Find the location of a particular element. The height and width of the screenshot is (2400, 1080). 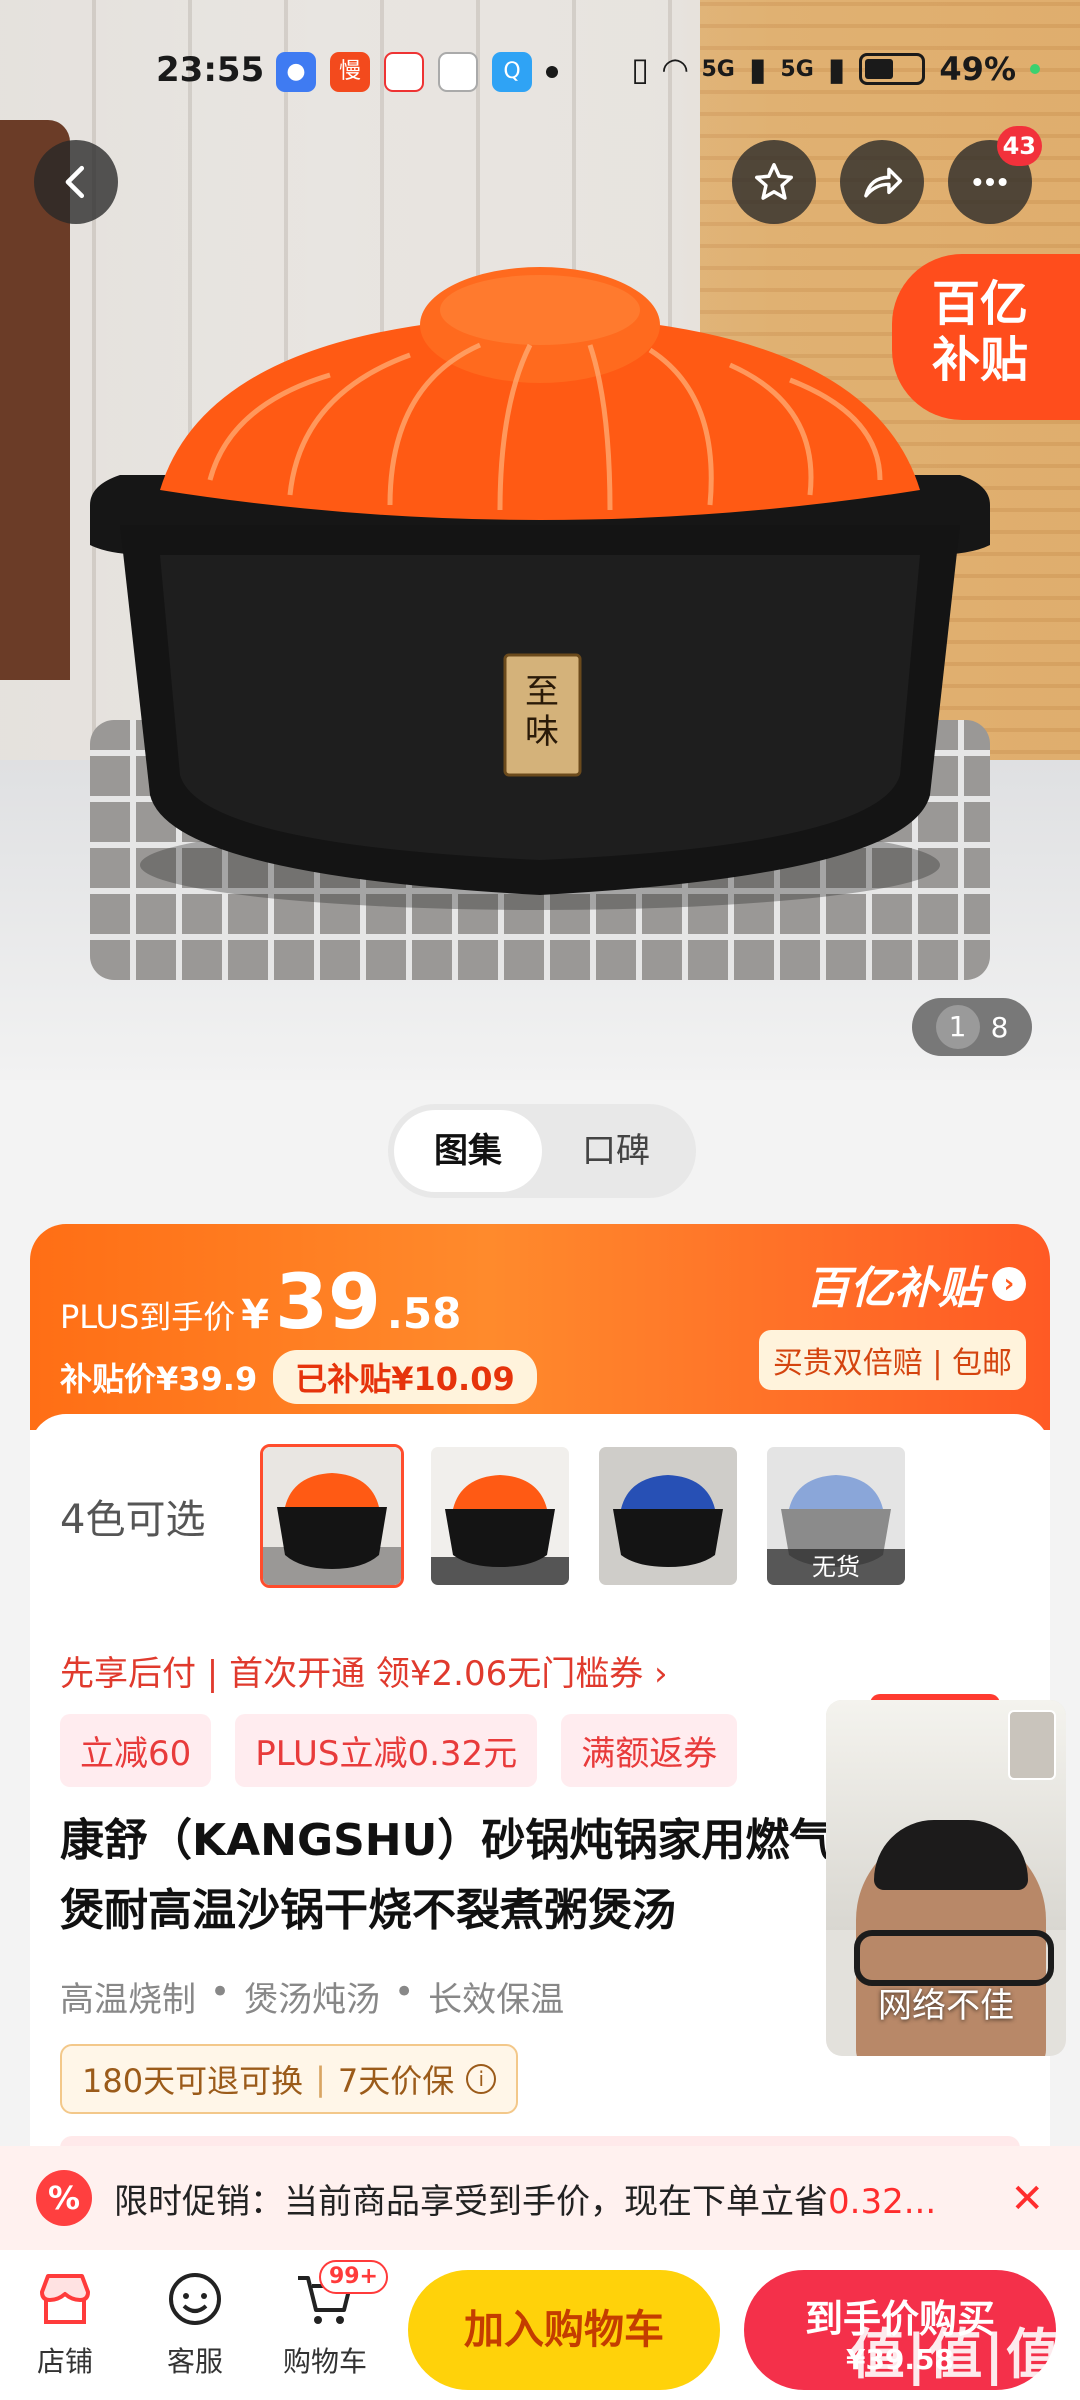

chevron-left-icon is located at coordinates (75, 182).